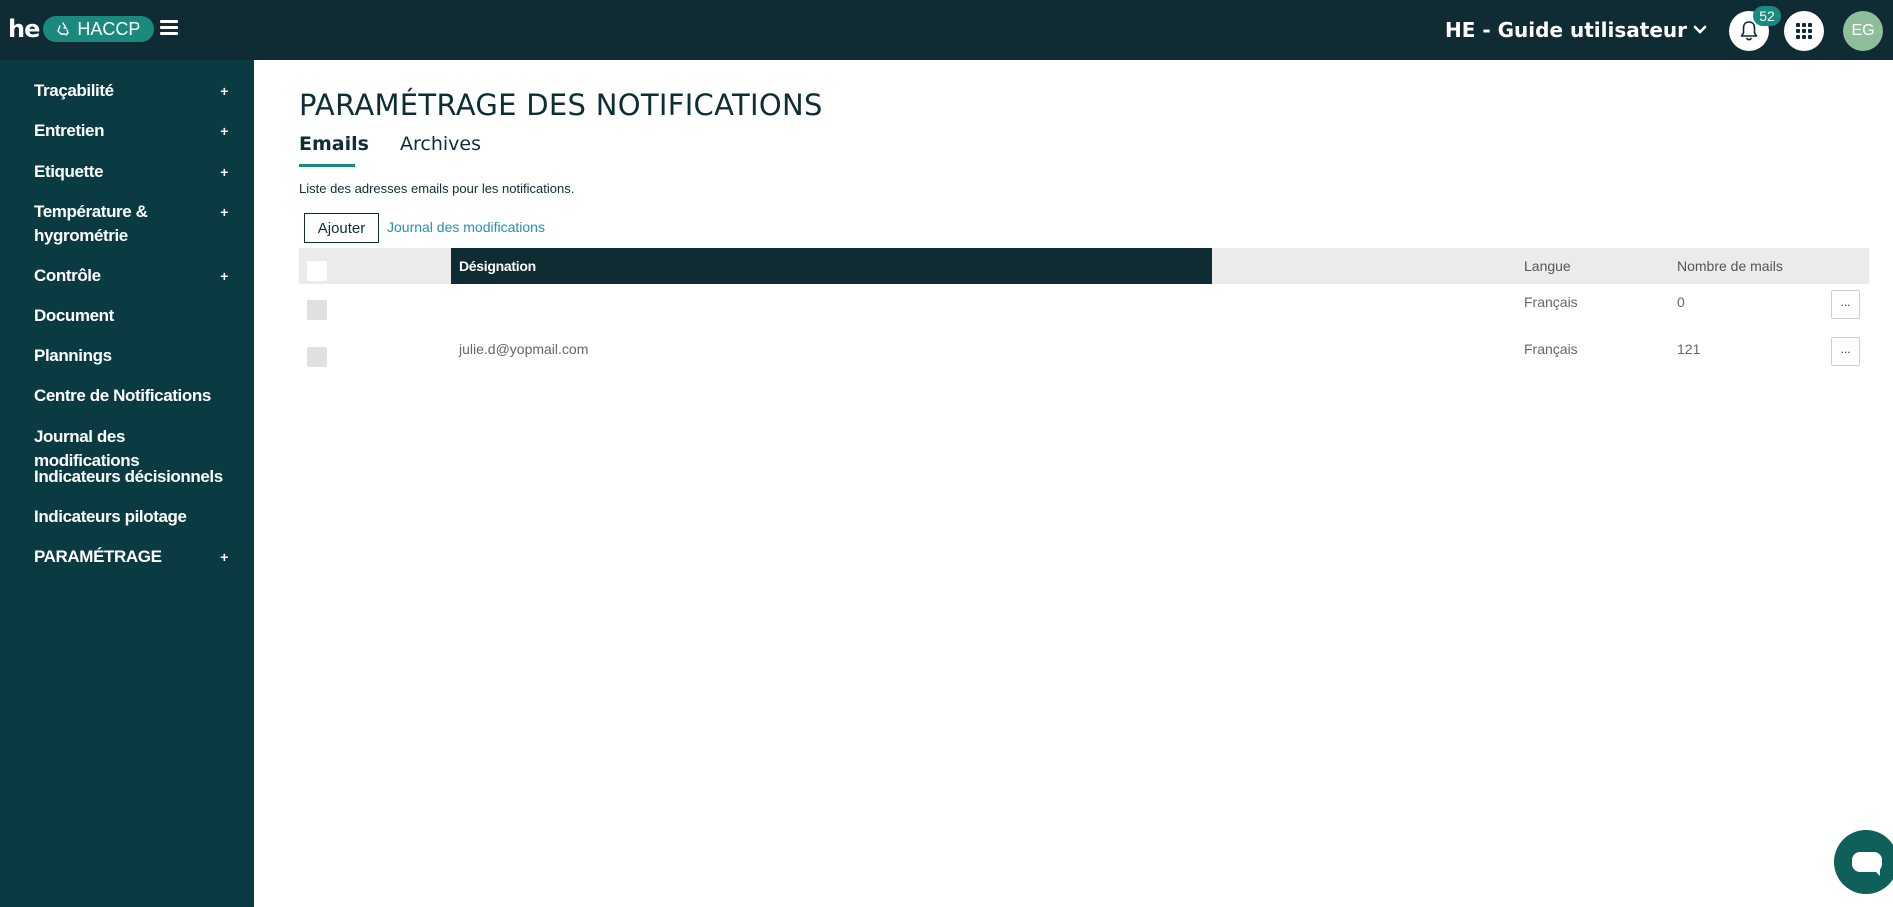 Image resolution: width=1893 pixels, height=907 pixels. What do you see at coordinates (317, 271) in the screenshot?
I see `select-all-checkbox` at bounding box center [317, 271].